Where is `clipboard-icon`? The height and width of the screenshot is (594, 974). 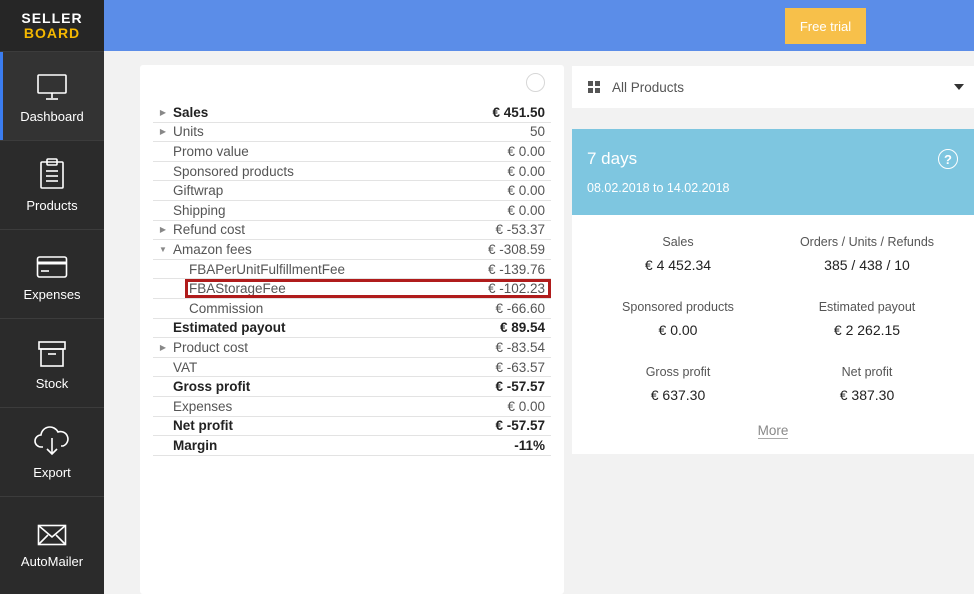
clipboard-icon is located at coordinates (52, 173).